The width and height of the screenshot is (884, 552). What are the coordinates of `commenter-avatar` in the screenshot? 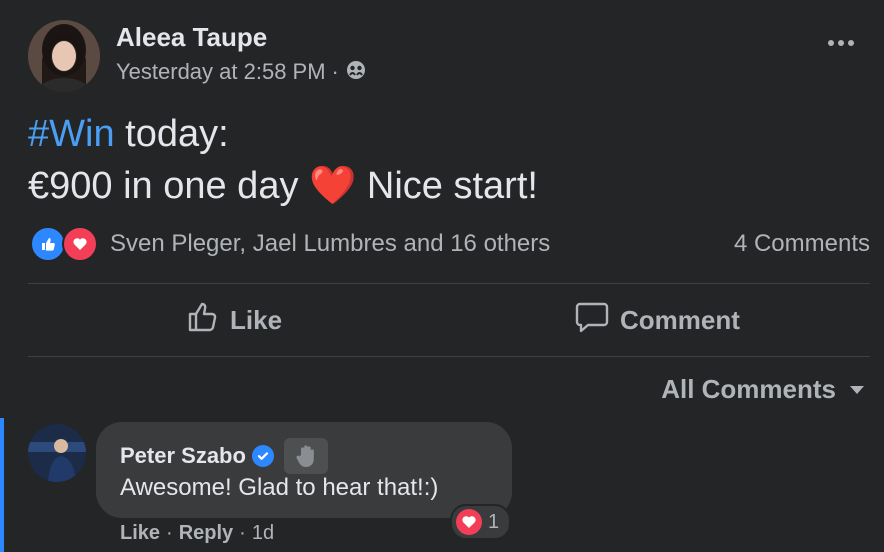 It's located at (57, 453).